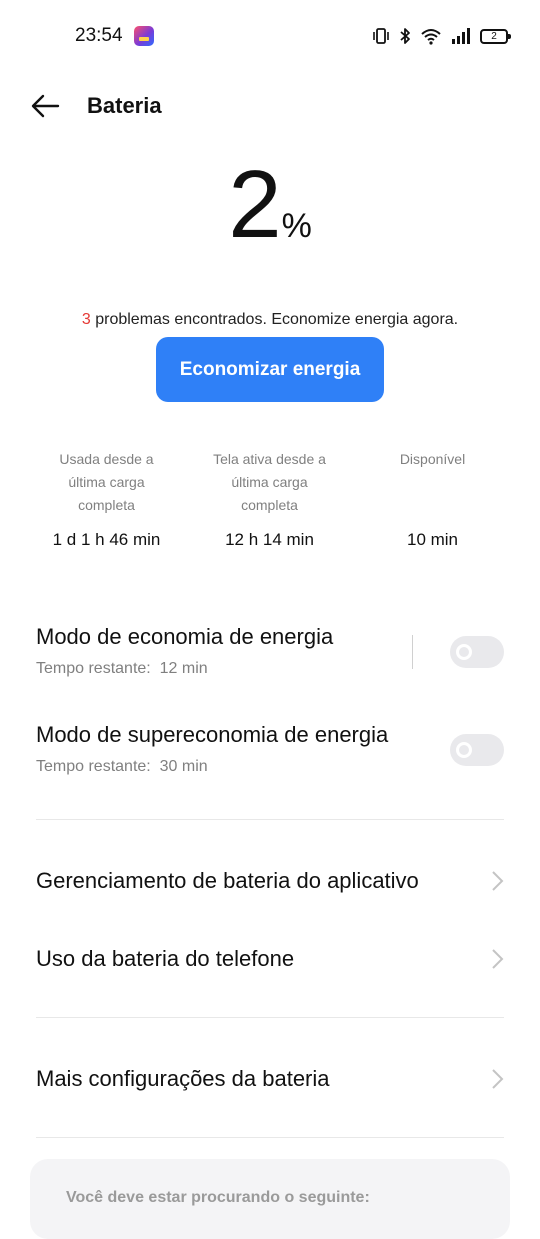  Describe the element at coordinates (381, 36) in the screenshot. I see `vibrate-icon` at that location.